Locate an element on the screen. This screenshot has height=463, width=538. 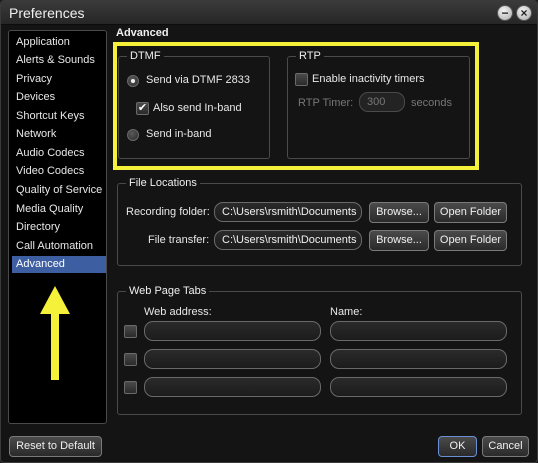
sidebar-item-advanced: Advanced is located at coordinates (59, 264).